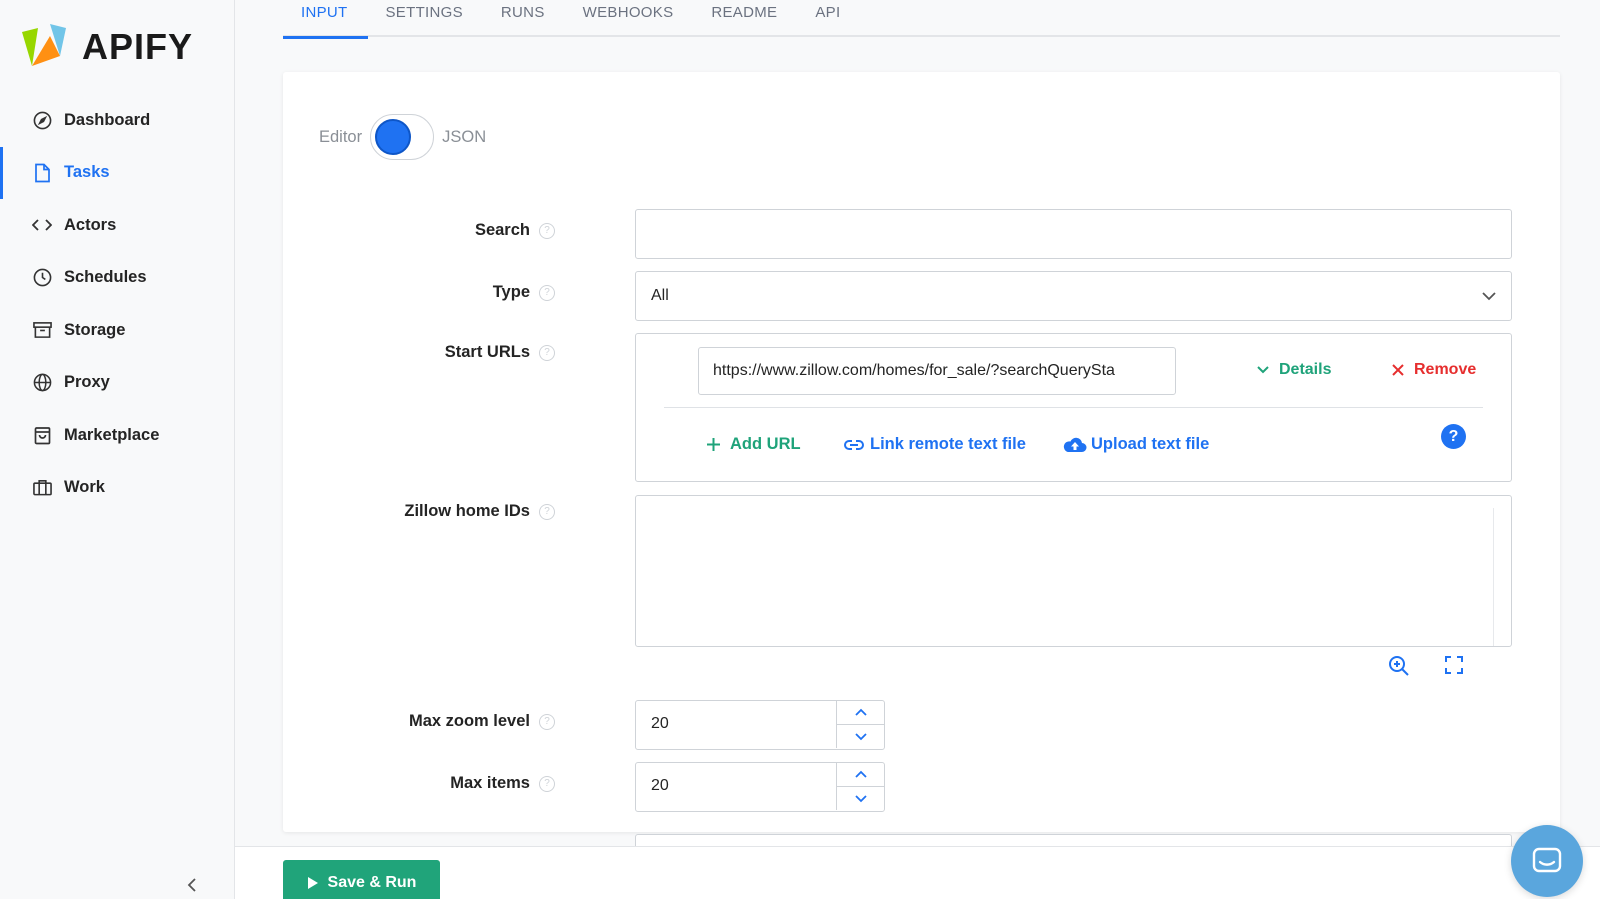  What do you see at coordinates (760, 725) in the screenshot?
I see `max-zoom-stepper: 20` at bounding box center [760, 725].